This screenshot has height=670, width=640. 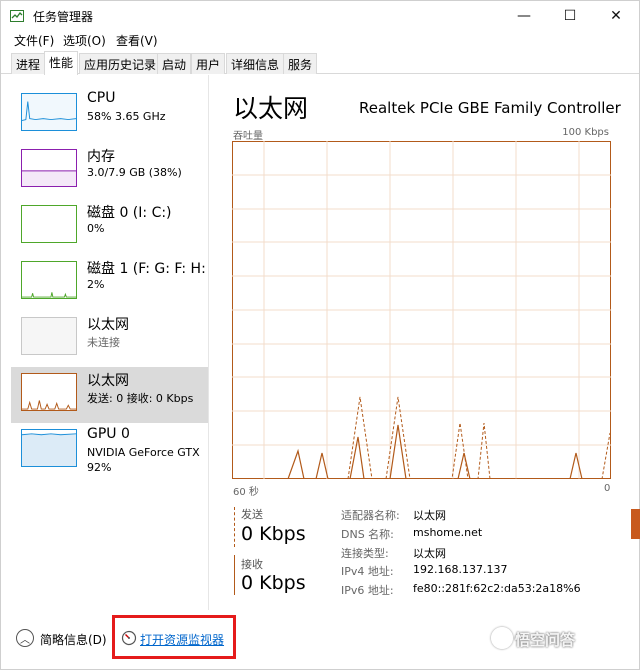 What do you see at coordinates (28, 63) in the screenshot?
I see `tab-processes: 进程` at bounding box center [28, 63].